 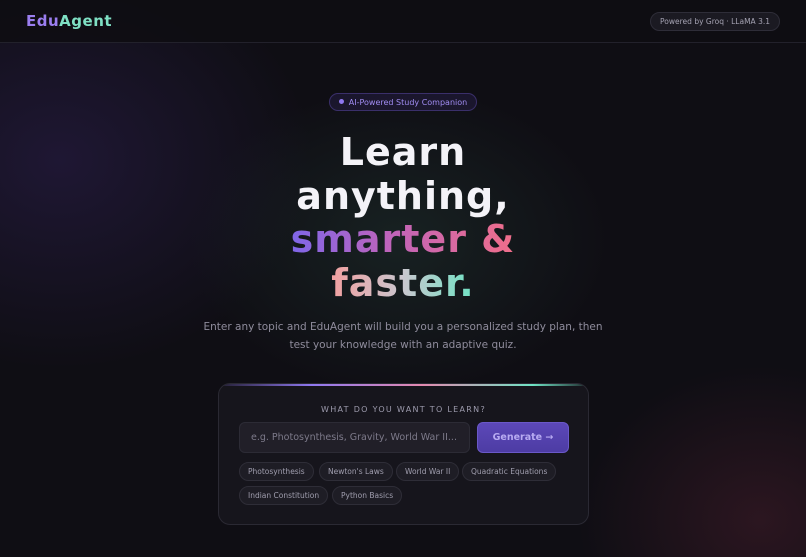 What do you see at coordinates (523, 437) in the screenshot?
I see `generate-button: Generate →` at bounding box center [523, 437].